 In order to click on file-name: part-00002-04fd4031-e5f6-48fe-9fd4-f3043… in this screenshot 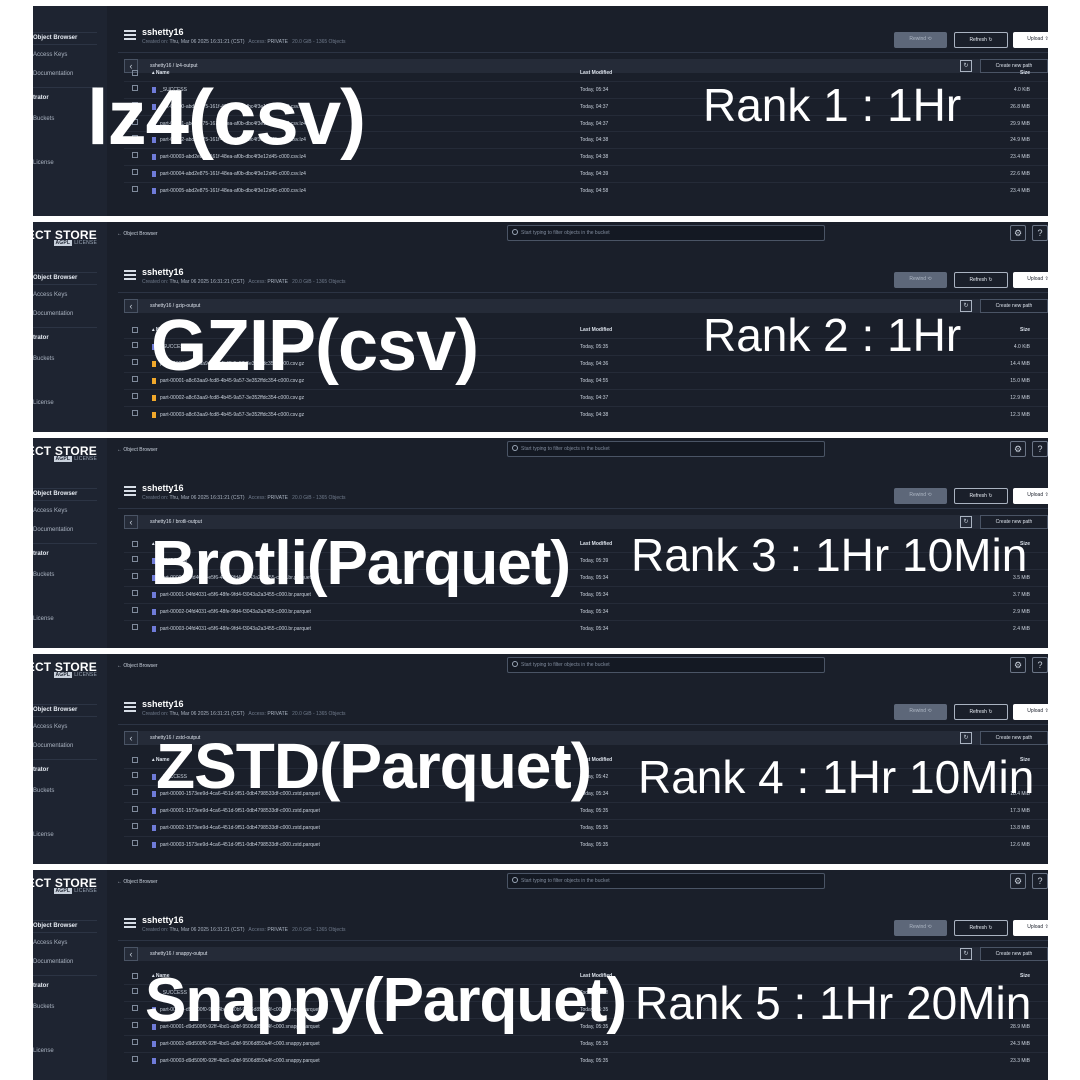, I will do `click(235, 612)`.